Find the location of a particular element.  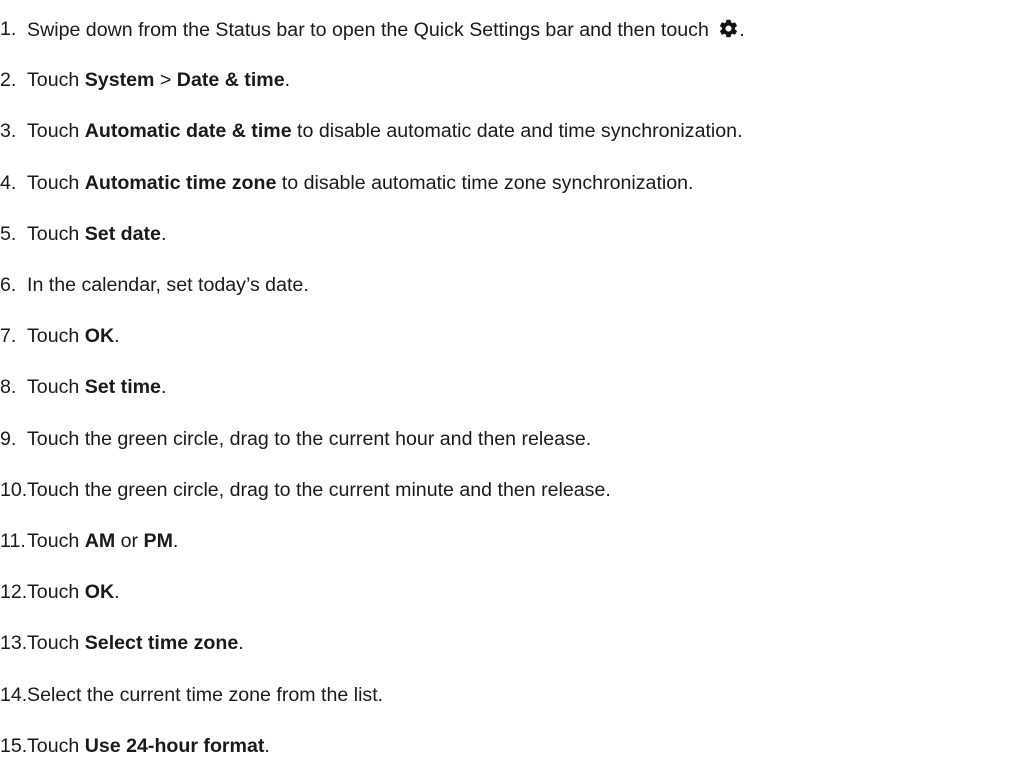

list-item: 15. Touch Use 24-hour format. is located at coordinates (372, 746).